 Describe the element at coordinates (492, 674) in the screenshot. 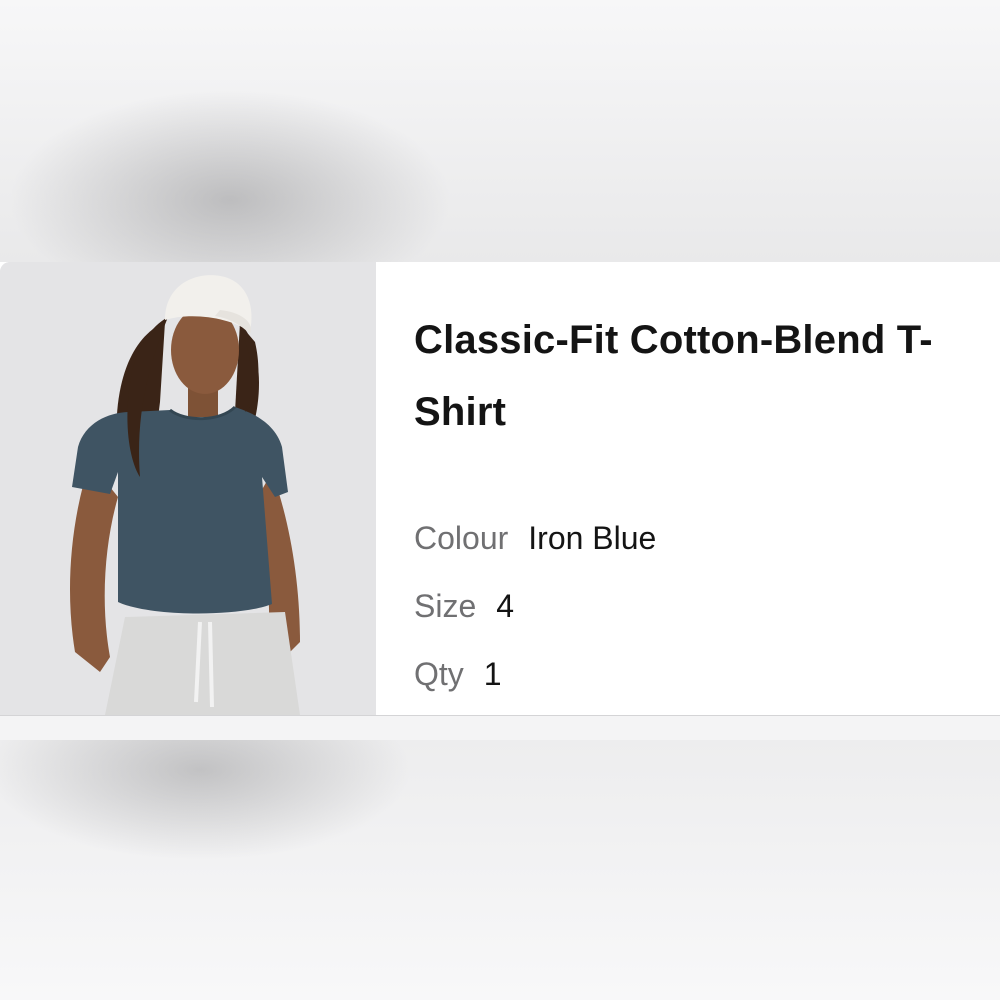

I see `attribute-value: 1` at that location.